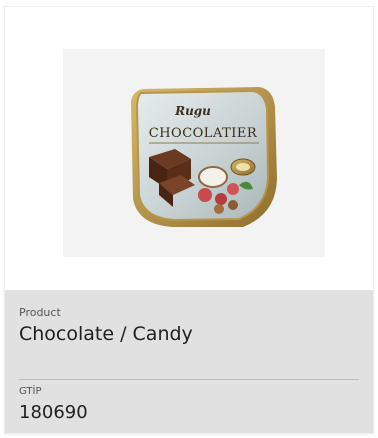 The image size is (378, 438). Describe the element at coordinates (106, 334) in the screenshot. I see `product-value: Chocolate / Candy` at that location.